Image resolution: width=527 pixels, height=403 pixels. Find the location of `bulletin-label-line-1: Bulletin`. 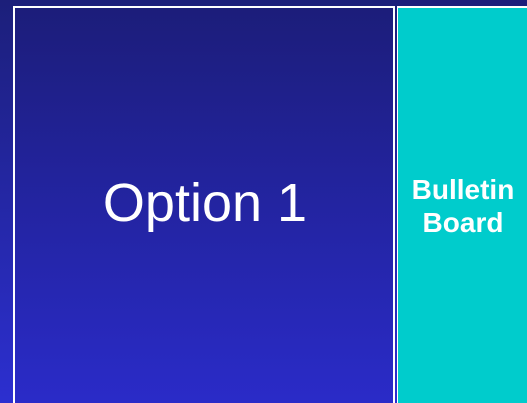

bulletin-label-line-1: Bulletin is located at coordinates (463, 189).